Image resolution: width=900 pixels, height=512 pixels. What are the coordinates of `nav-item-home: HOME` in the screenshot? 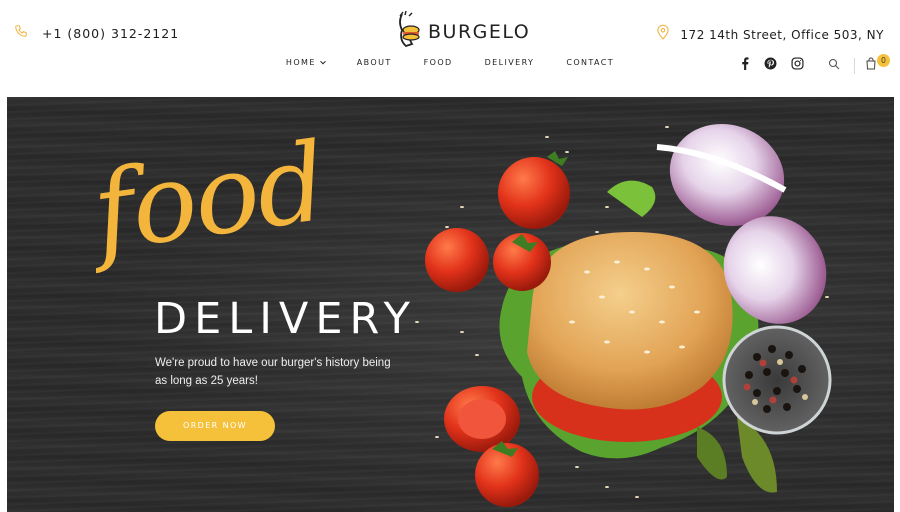 It's located at (305, 62).